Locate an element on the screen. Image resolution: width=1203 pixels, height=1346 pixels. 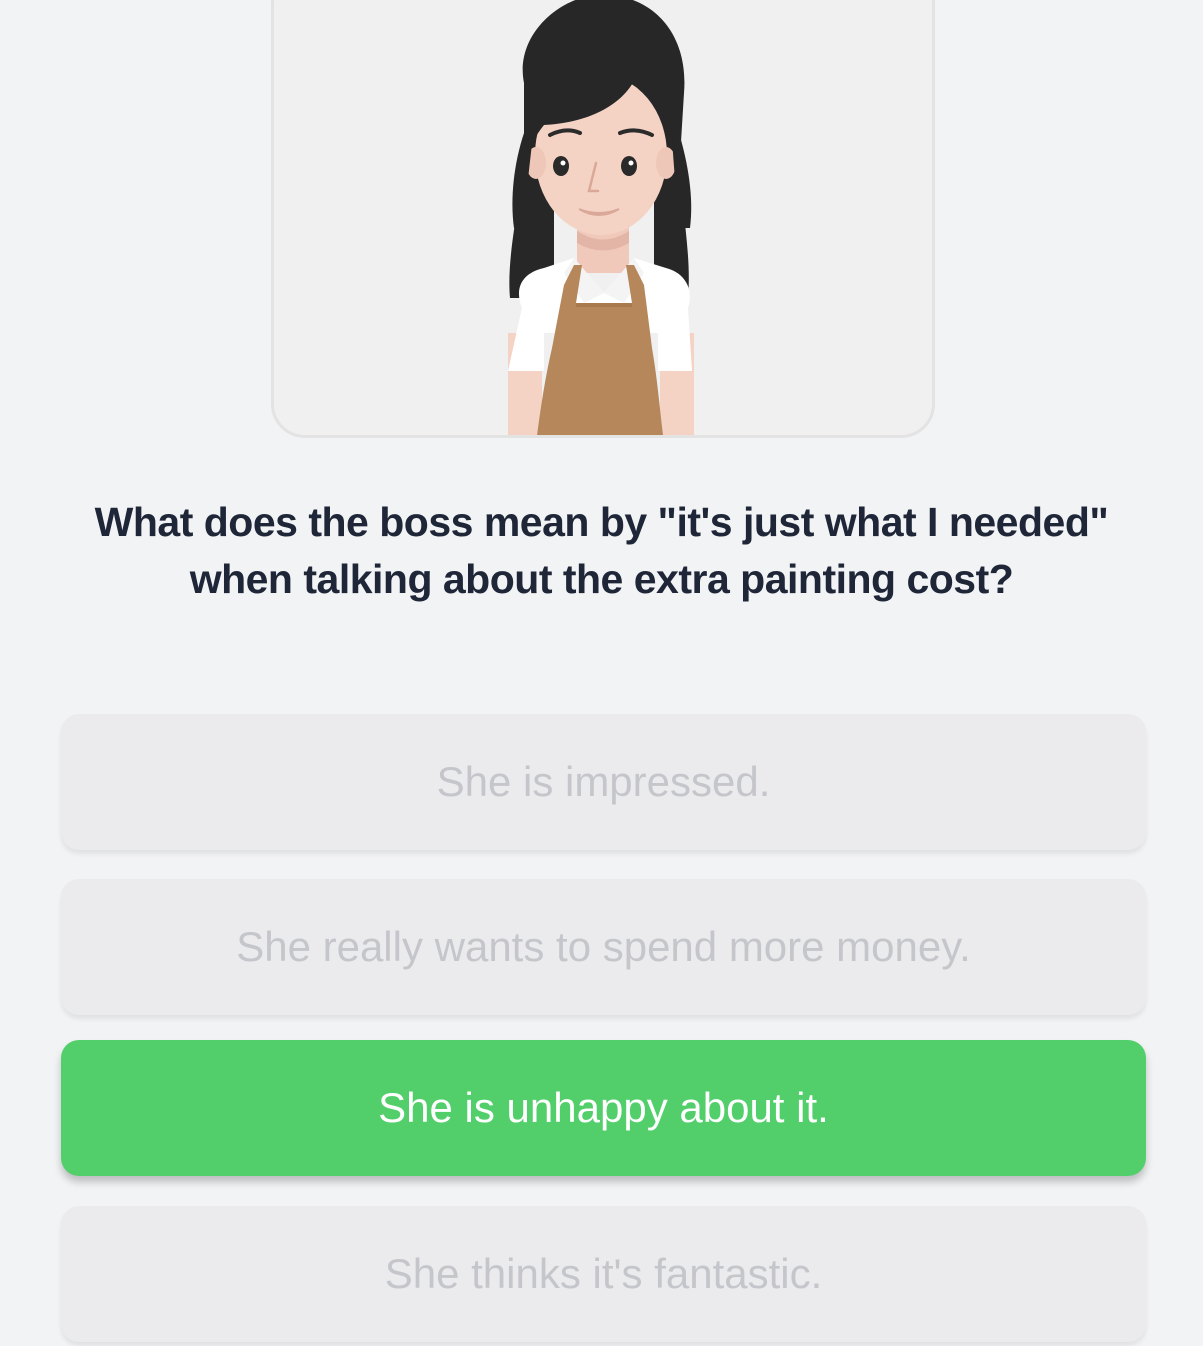
answer-option-4: She thinks it's fantastic. is located at coordinates (603, 1274).